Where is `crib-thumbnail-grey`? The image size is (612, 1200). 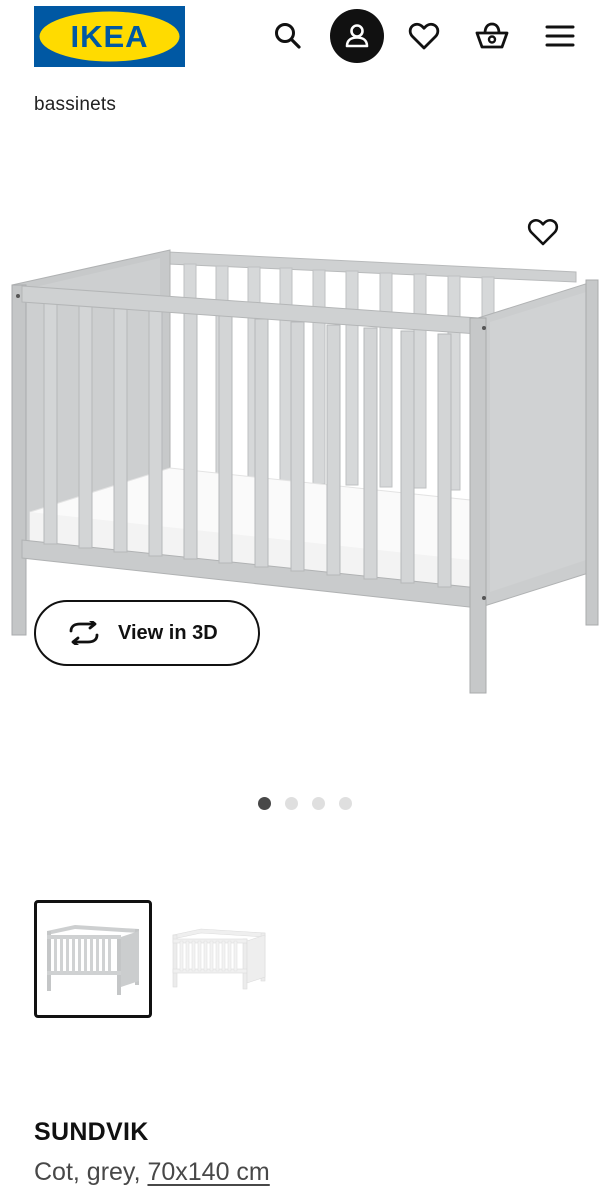
crib-thumbnail-grey is located at coordinates (93, 960).